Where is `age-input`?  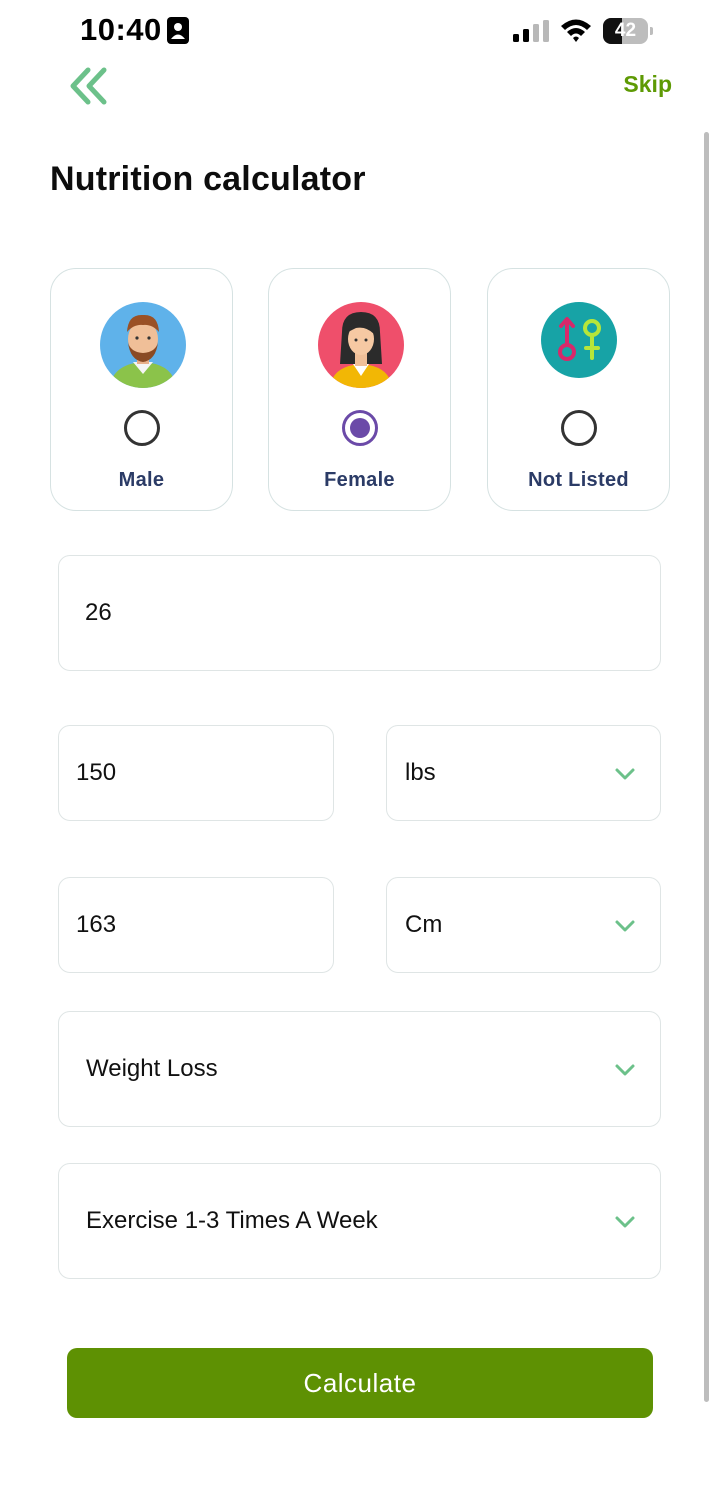 age-input is located at coordinates (359, 613).